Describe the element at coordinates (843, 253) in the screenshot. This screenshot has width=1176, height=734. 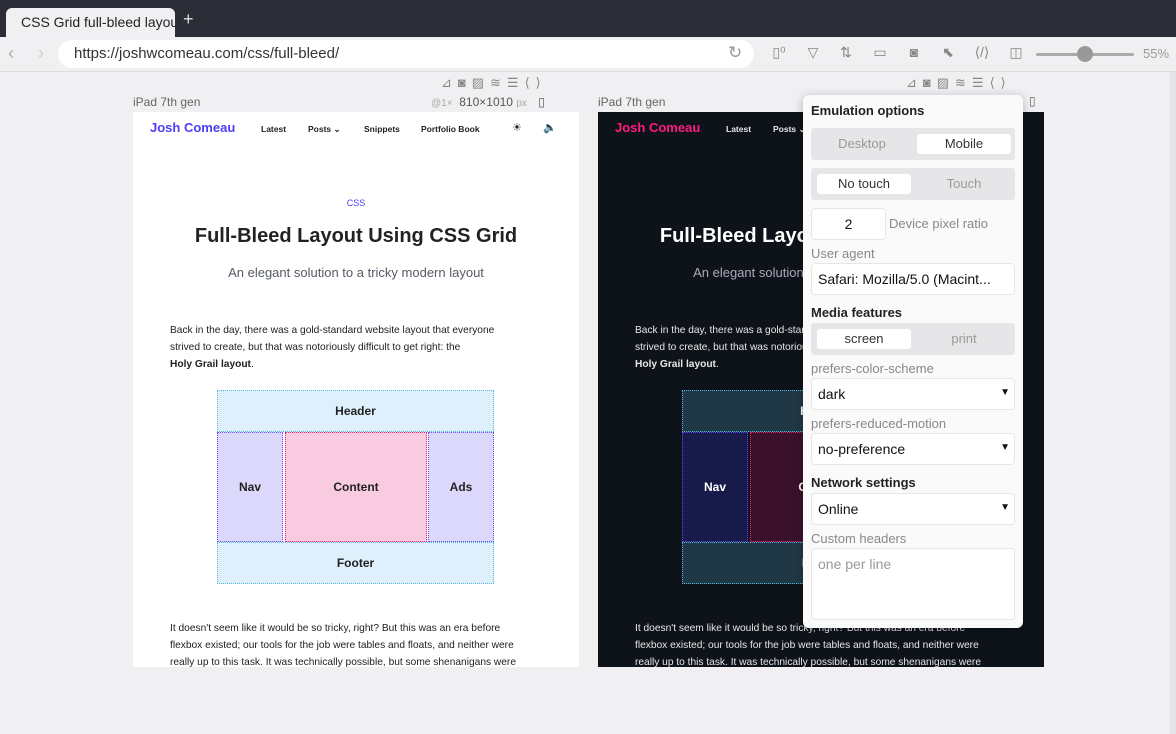
I see `ua-label: User agent` at that location.